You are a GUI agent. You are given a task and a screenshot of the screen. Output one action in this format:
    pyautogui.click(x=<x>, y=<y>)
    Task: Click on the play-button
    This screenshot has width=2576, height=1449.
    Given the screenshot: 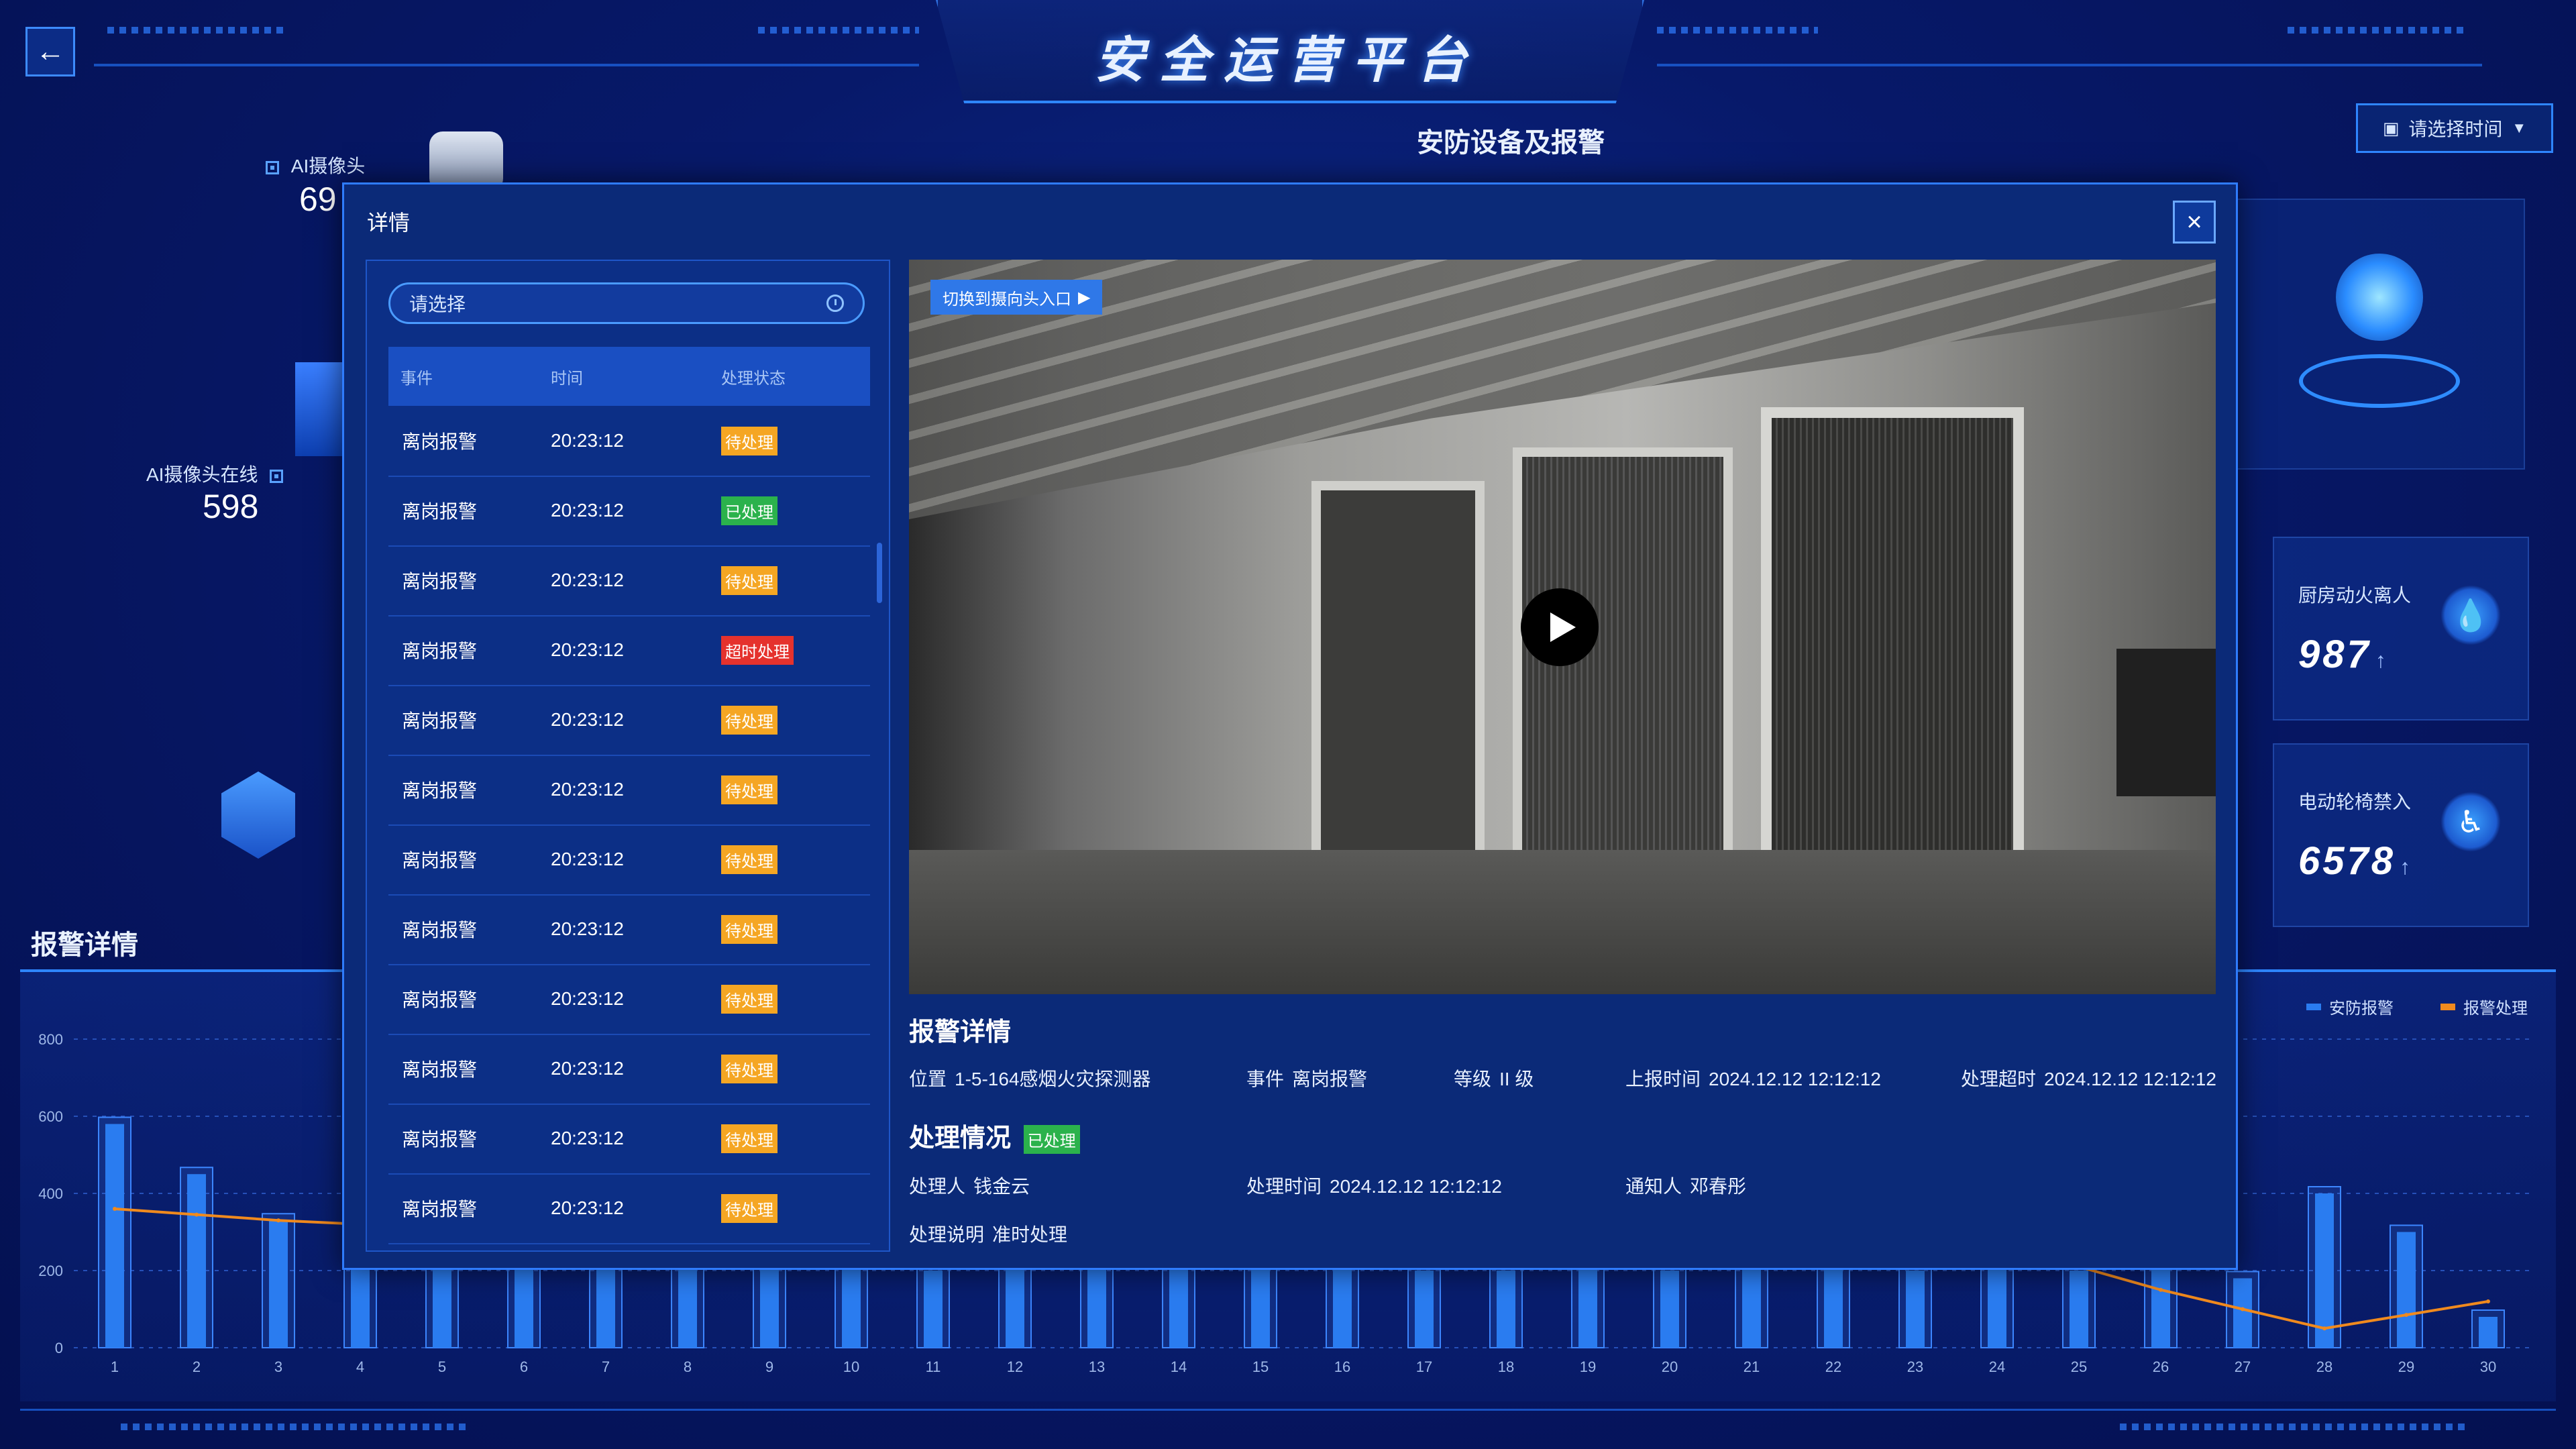 What is the action you would take?
    pyautogui.click(x=1560, y=627)
    